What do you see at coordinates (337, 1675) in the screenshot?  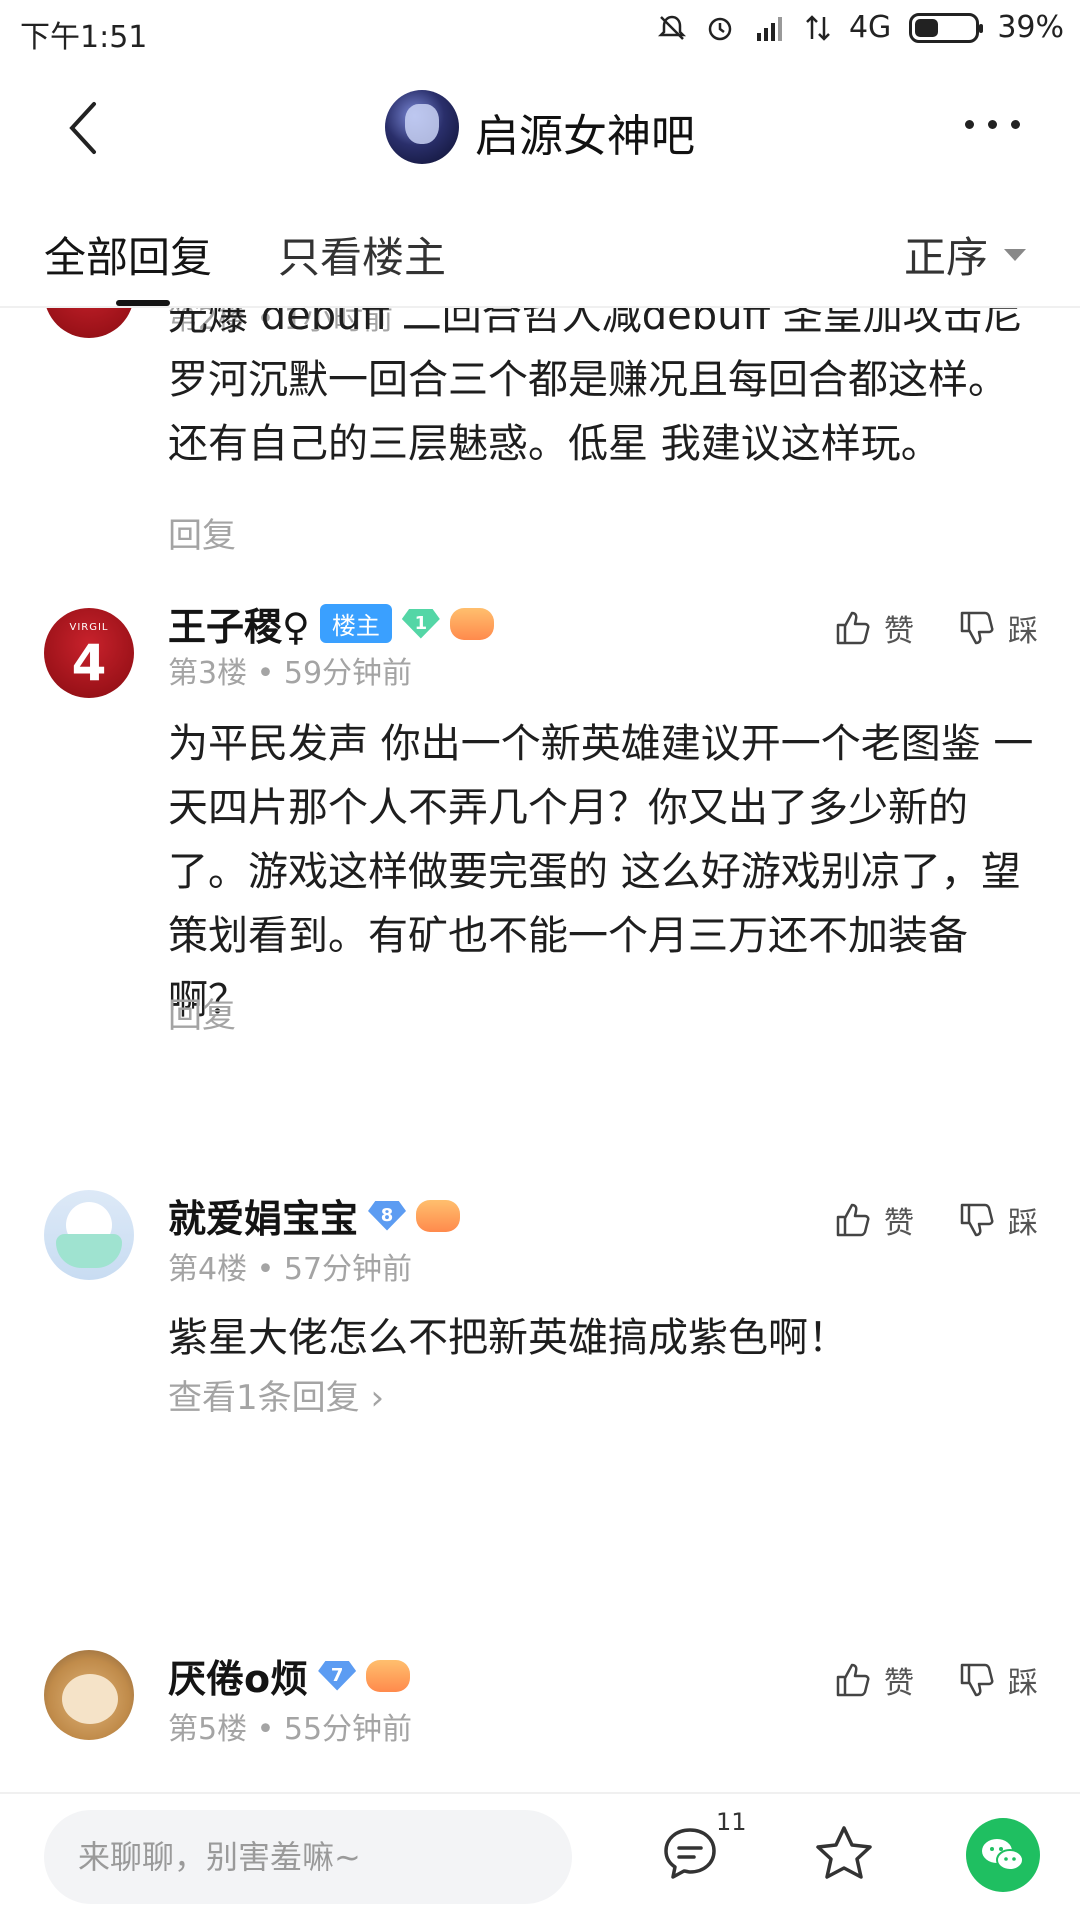 I see `level-badge-icon: 7` at bounding box center [337, 1675].